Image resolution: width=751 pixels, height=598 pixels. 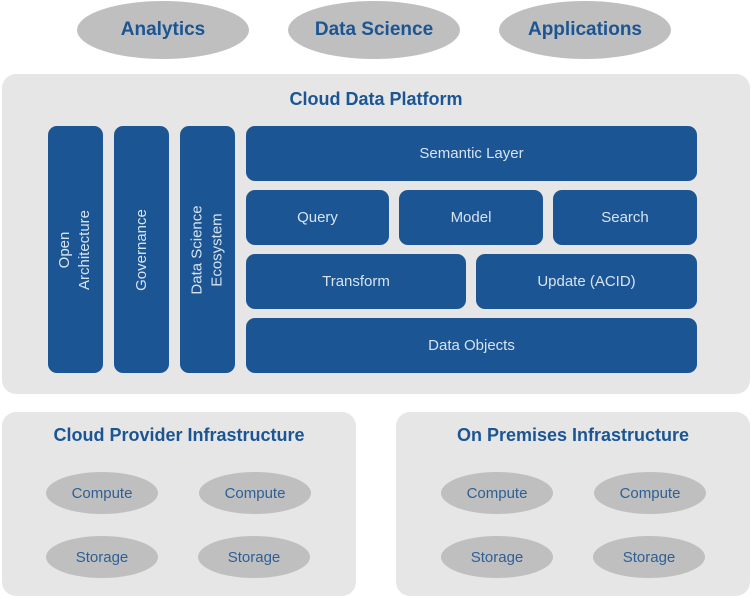 I want to click on transform-label: Transform, so click(x=356, y=281).